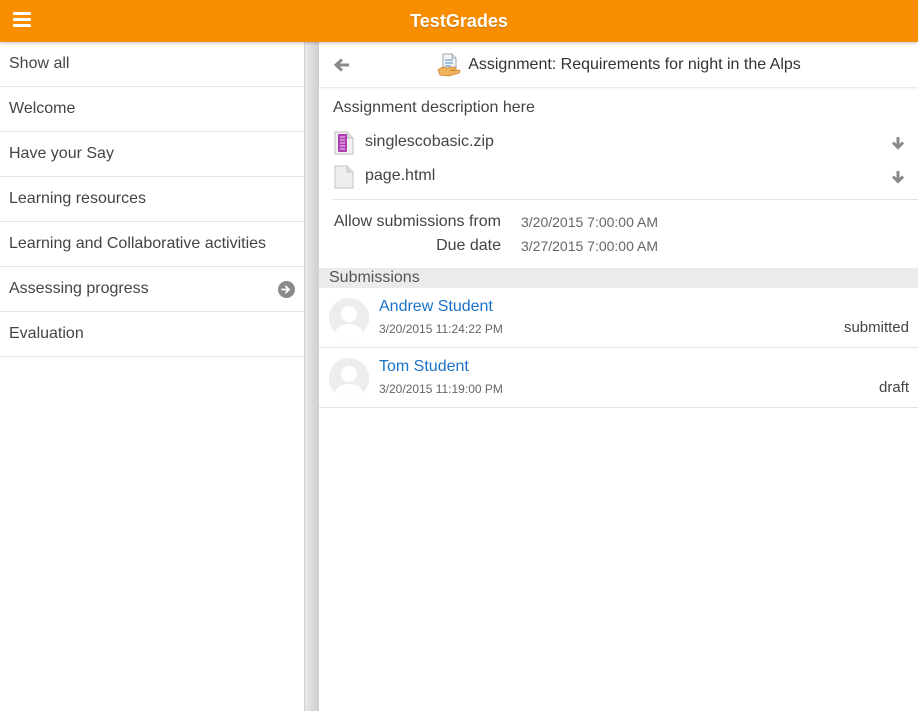  Describe the element at coordinates (39, 63) in the screenshot. I see `sidebar-item-label: Show all` at that location.